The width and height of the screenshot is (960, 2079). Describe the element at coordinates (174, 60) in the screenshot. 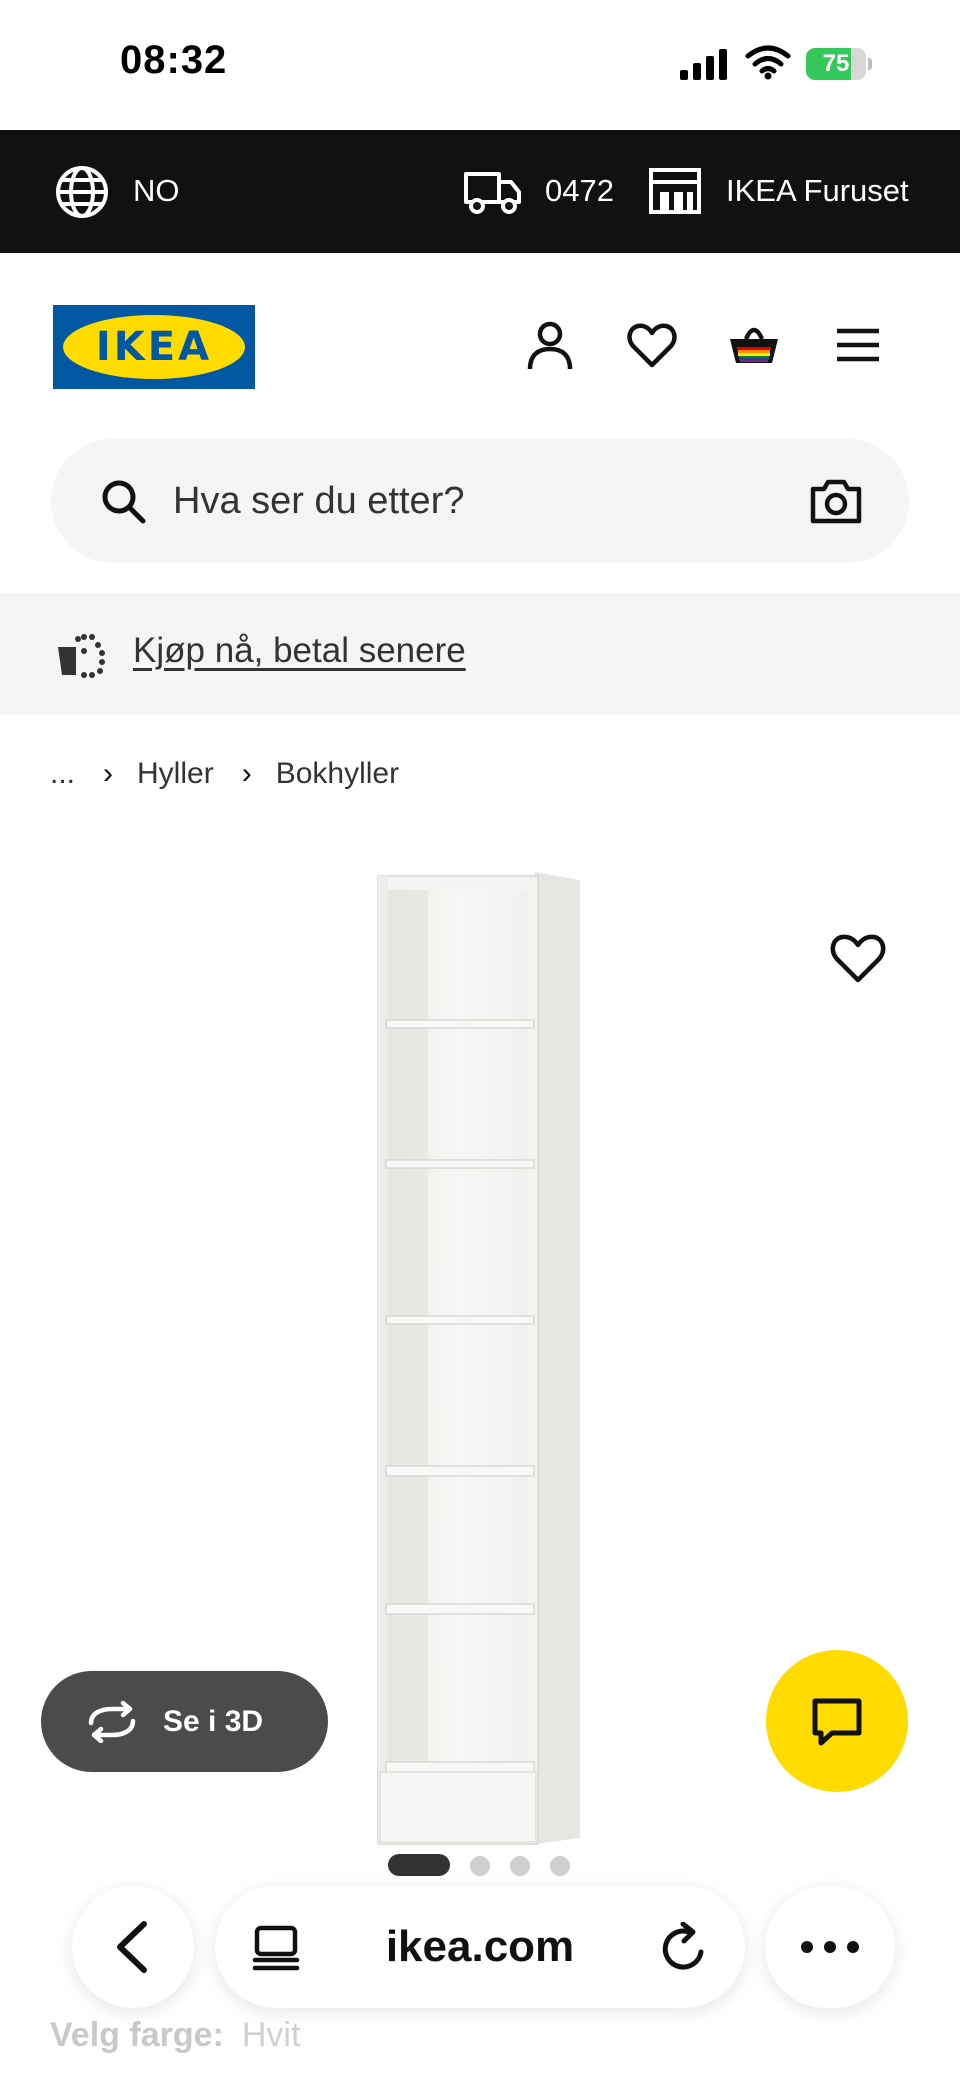

I see `status-time: 08:32` at that location.